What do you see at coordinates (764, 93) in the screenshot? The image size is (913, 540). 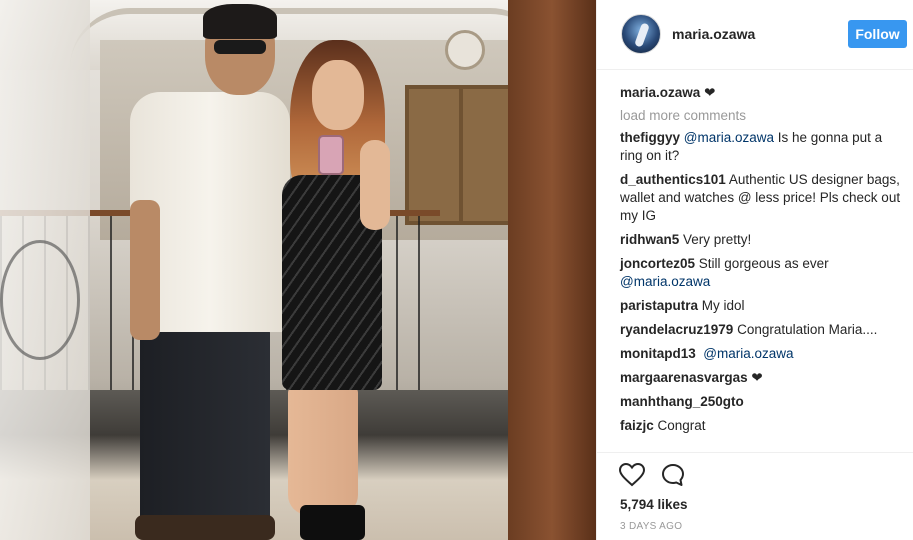 I see `caption: maria.ozawa ❤` at bounding box center [764, 93].